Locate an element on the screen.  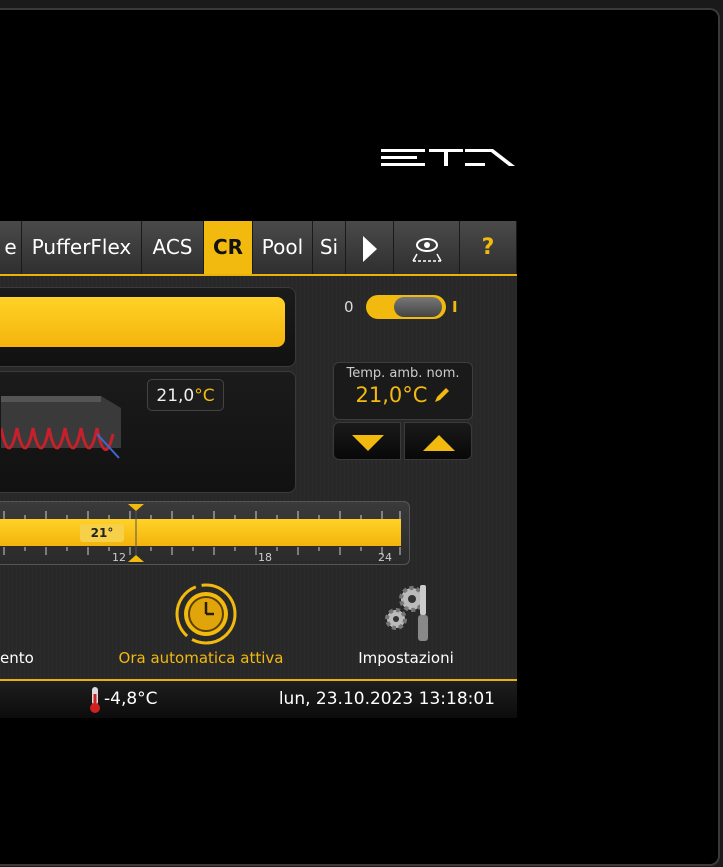
toggle-on-label: I is located at coordinates (455, 307).